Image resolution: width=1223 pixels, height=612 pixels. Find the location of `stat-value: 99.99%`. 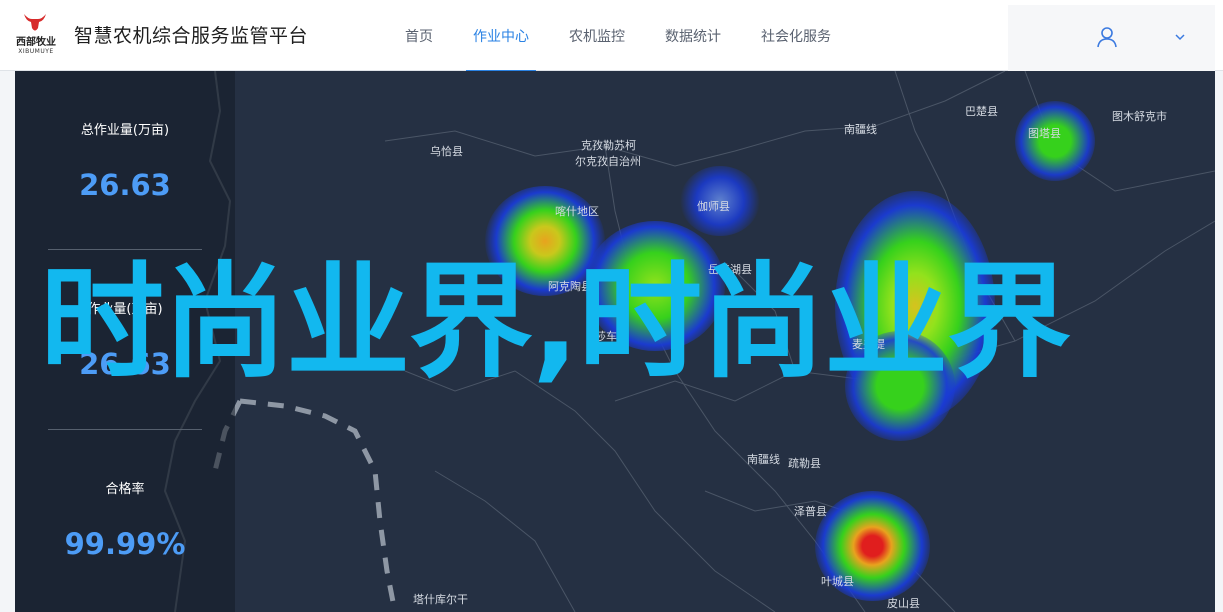

stat-value: 99.99% is located at coordinates (125, 544).